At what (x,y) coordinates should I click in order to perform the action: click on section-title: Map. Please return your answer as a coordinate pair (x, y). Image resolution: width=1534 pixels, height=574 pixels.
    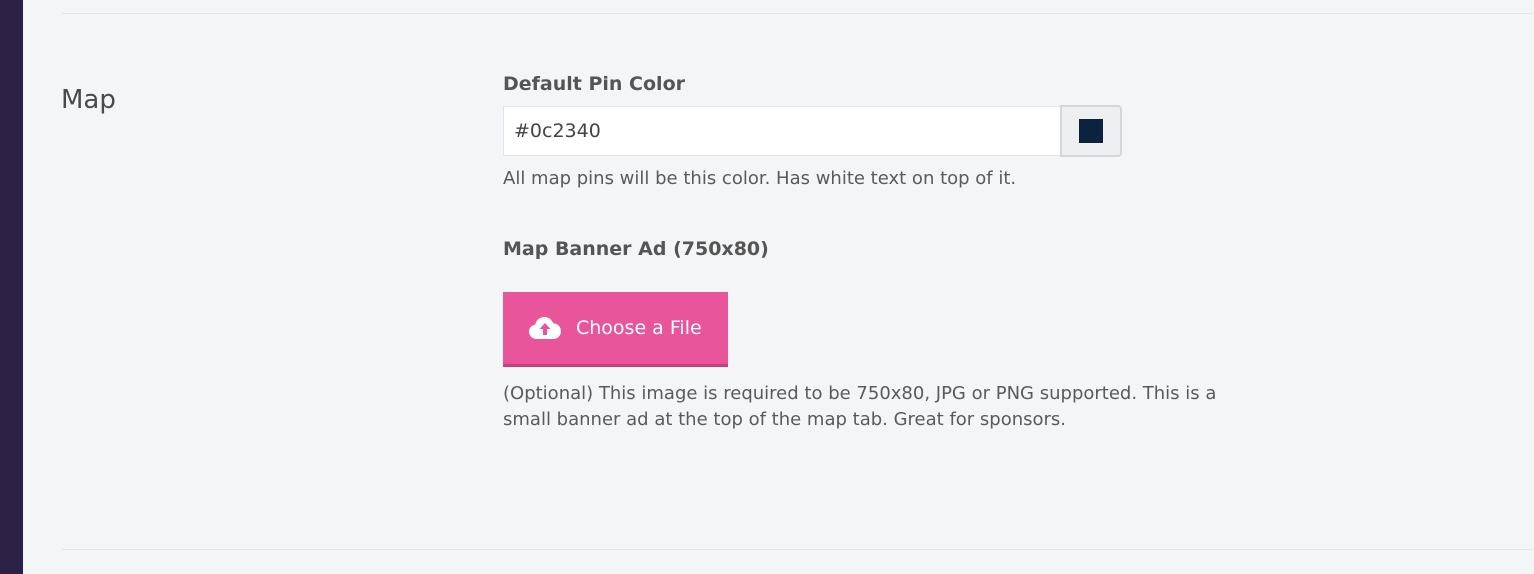
    Looking at the image, I should click on (88, 100).